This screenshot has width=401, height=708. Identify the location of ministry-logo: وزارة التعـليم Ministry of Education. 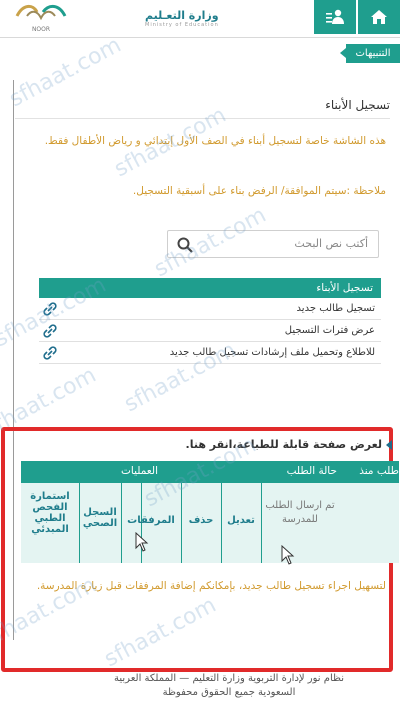
(191, 18).